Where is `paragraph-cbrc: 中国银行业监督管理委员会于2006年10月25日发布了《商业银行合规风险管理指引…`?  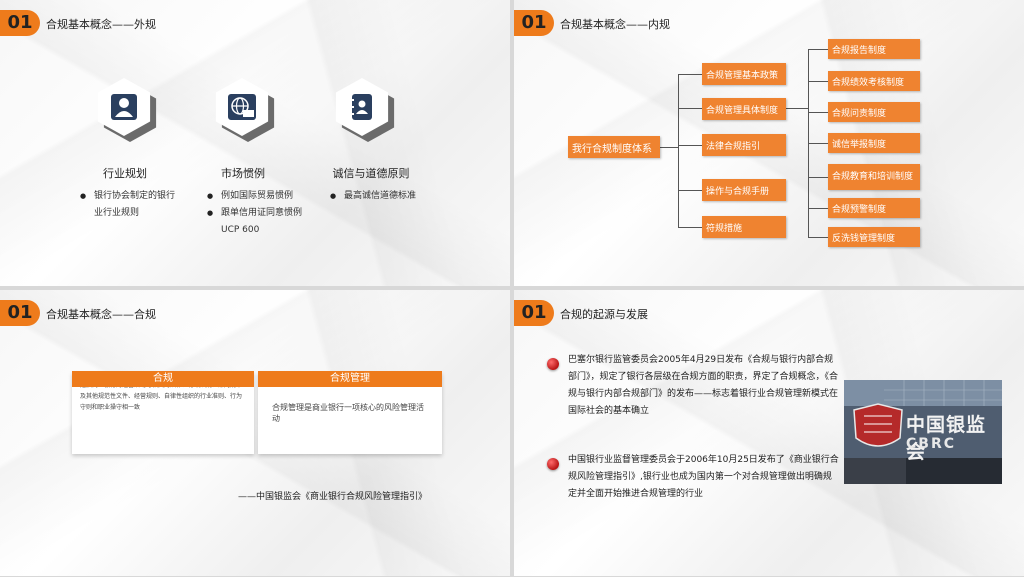 paragraph-cbrc: 中国银行业监督管理委员会于2006年10月25日发布了《商业银行合规风险管理指引… is located at coordinates (703, 477).